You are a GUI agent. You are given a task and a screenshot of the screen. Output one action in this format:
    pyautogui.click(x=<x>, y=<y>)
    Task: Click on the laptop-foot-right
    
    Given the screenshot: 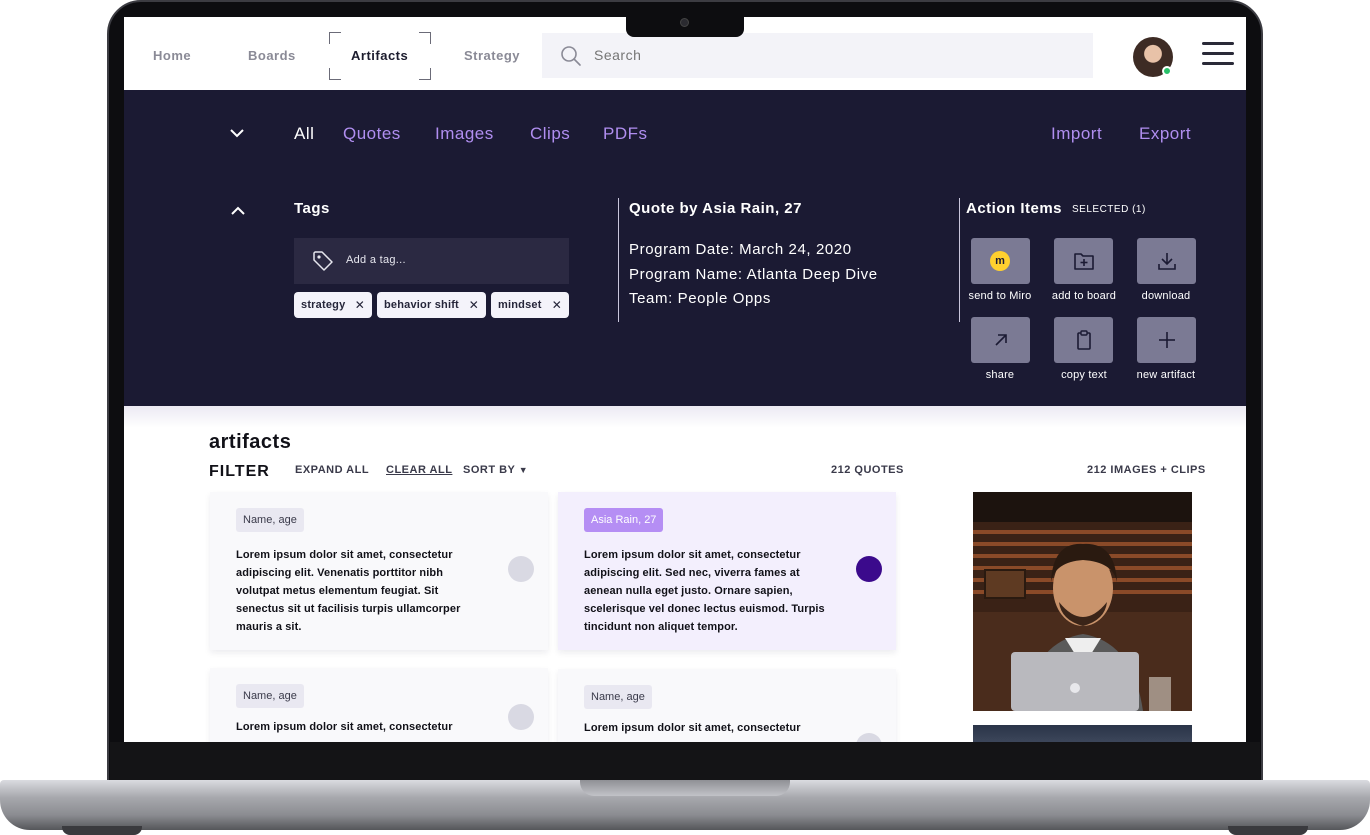 What is the action you would take?
    pyautogui.click(x=1268, y=830)
    